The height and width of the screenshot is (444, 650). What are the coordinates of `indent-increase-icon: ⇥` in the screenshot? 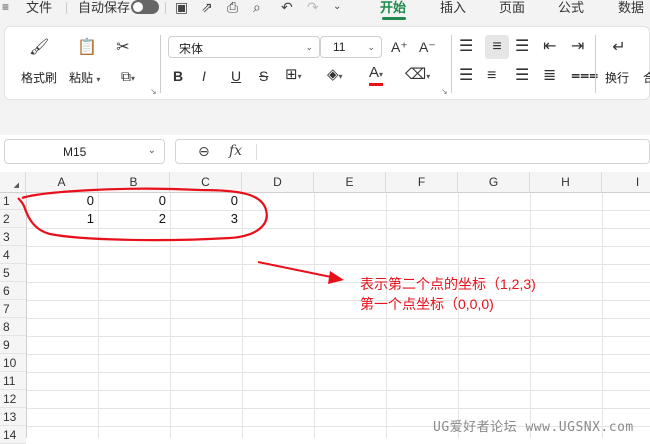 It's located at (577, 47).